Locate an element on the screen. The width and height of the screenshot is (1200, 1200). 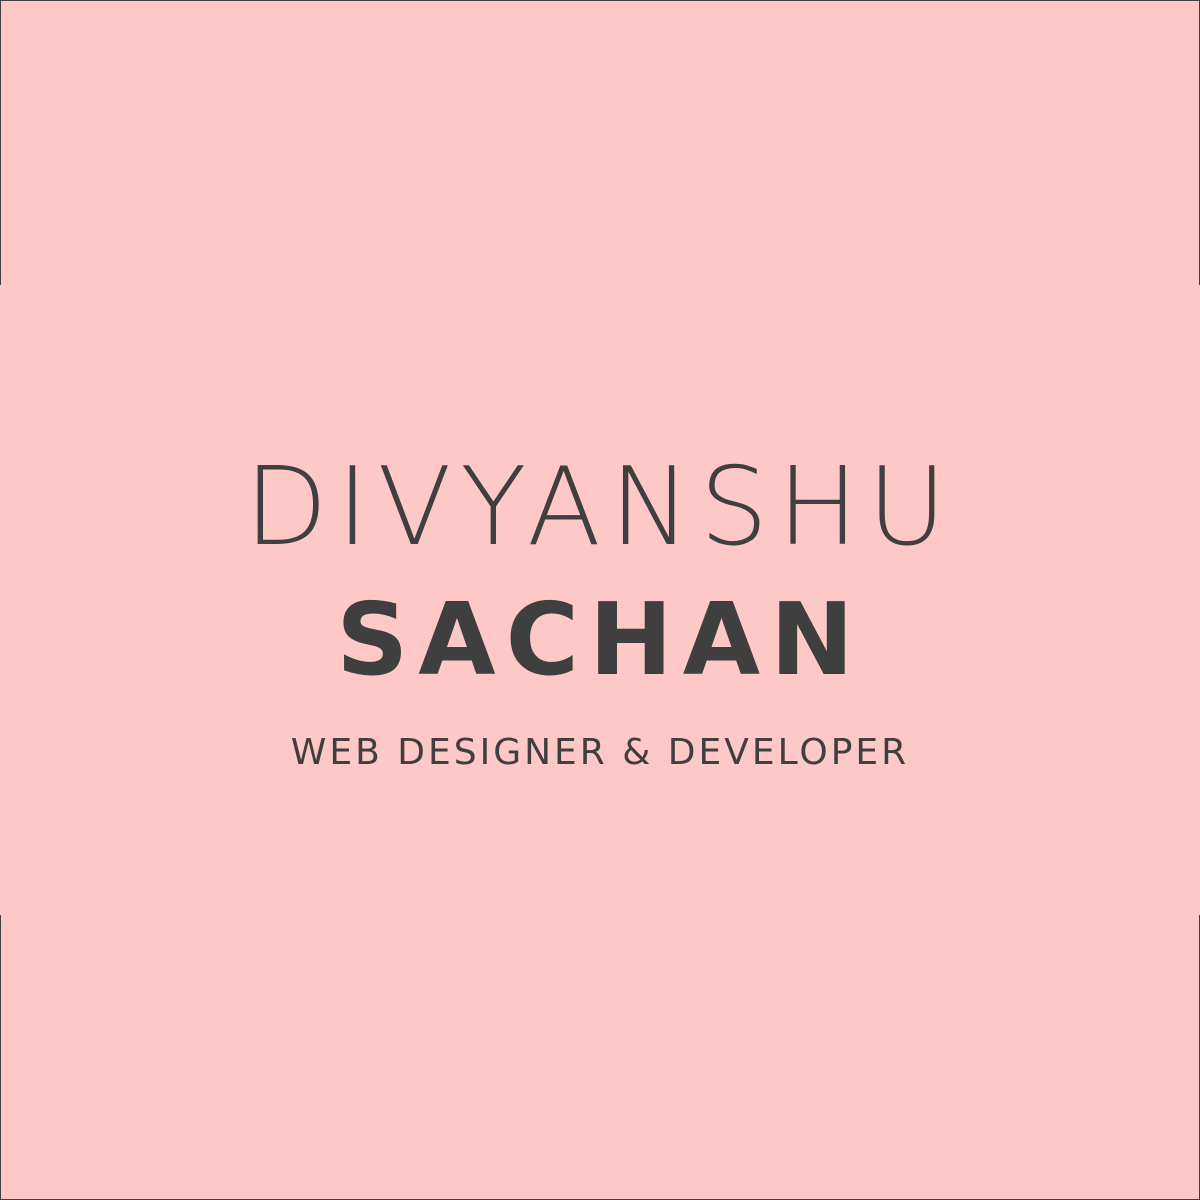
first-name: DIVYANSHU is located at coordinates (600, 507).